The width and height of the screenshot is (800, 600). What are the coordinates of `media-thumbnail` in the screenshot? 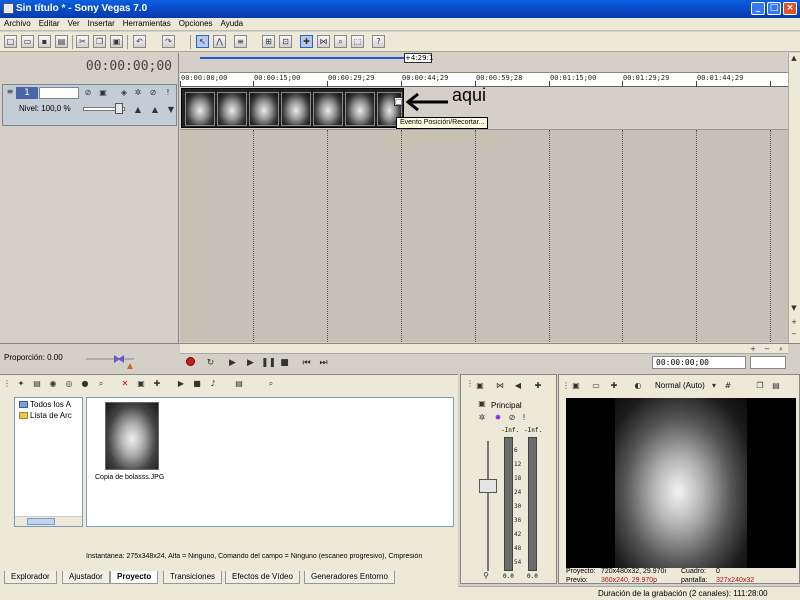 It's located at (132, 436).